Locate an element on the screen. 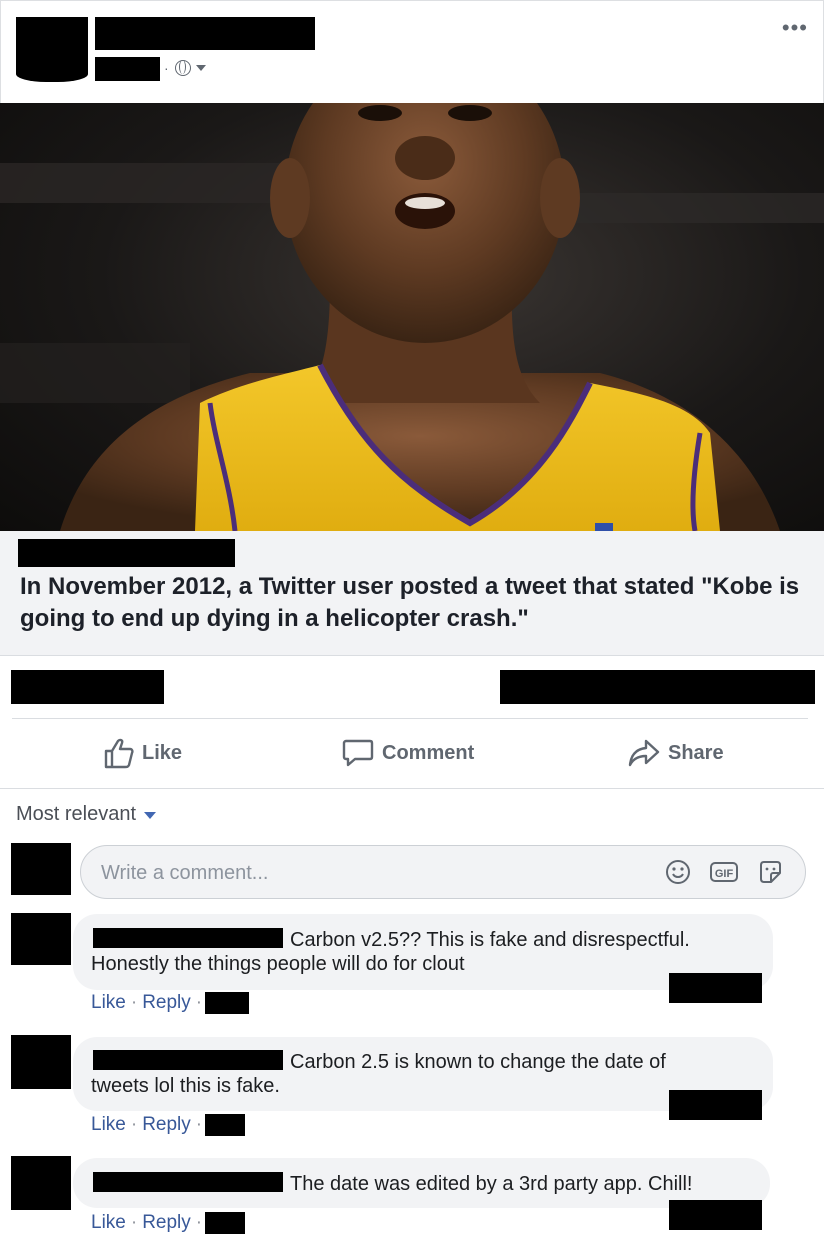  svg-text: GIF is located at coordinates (724, 874).